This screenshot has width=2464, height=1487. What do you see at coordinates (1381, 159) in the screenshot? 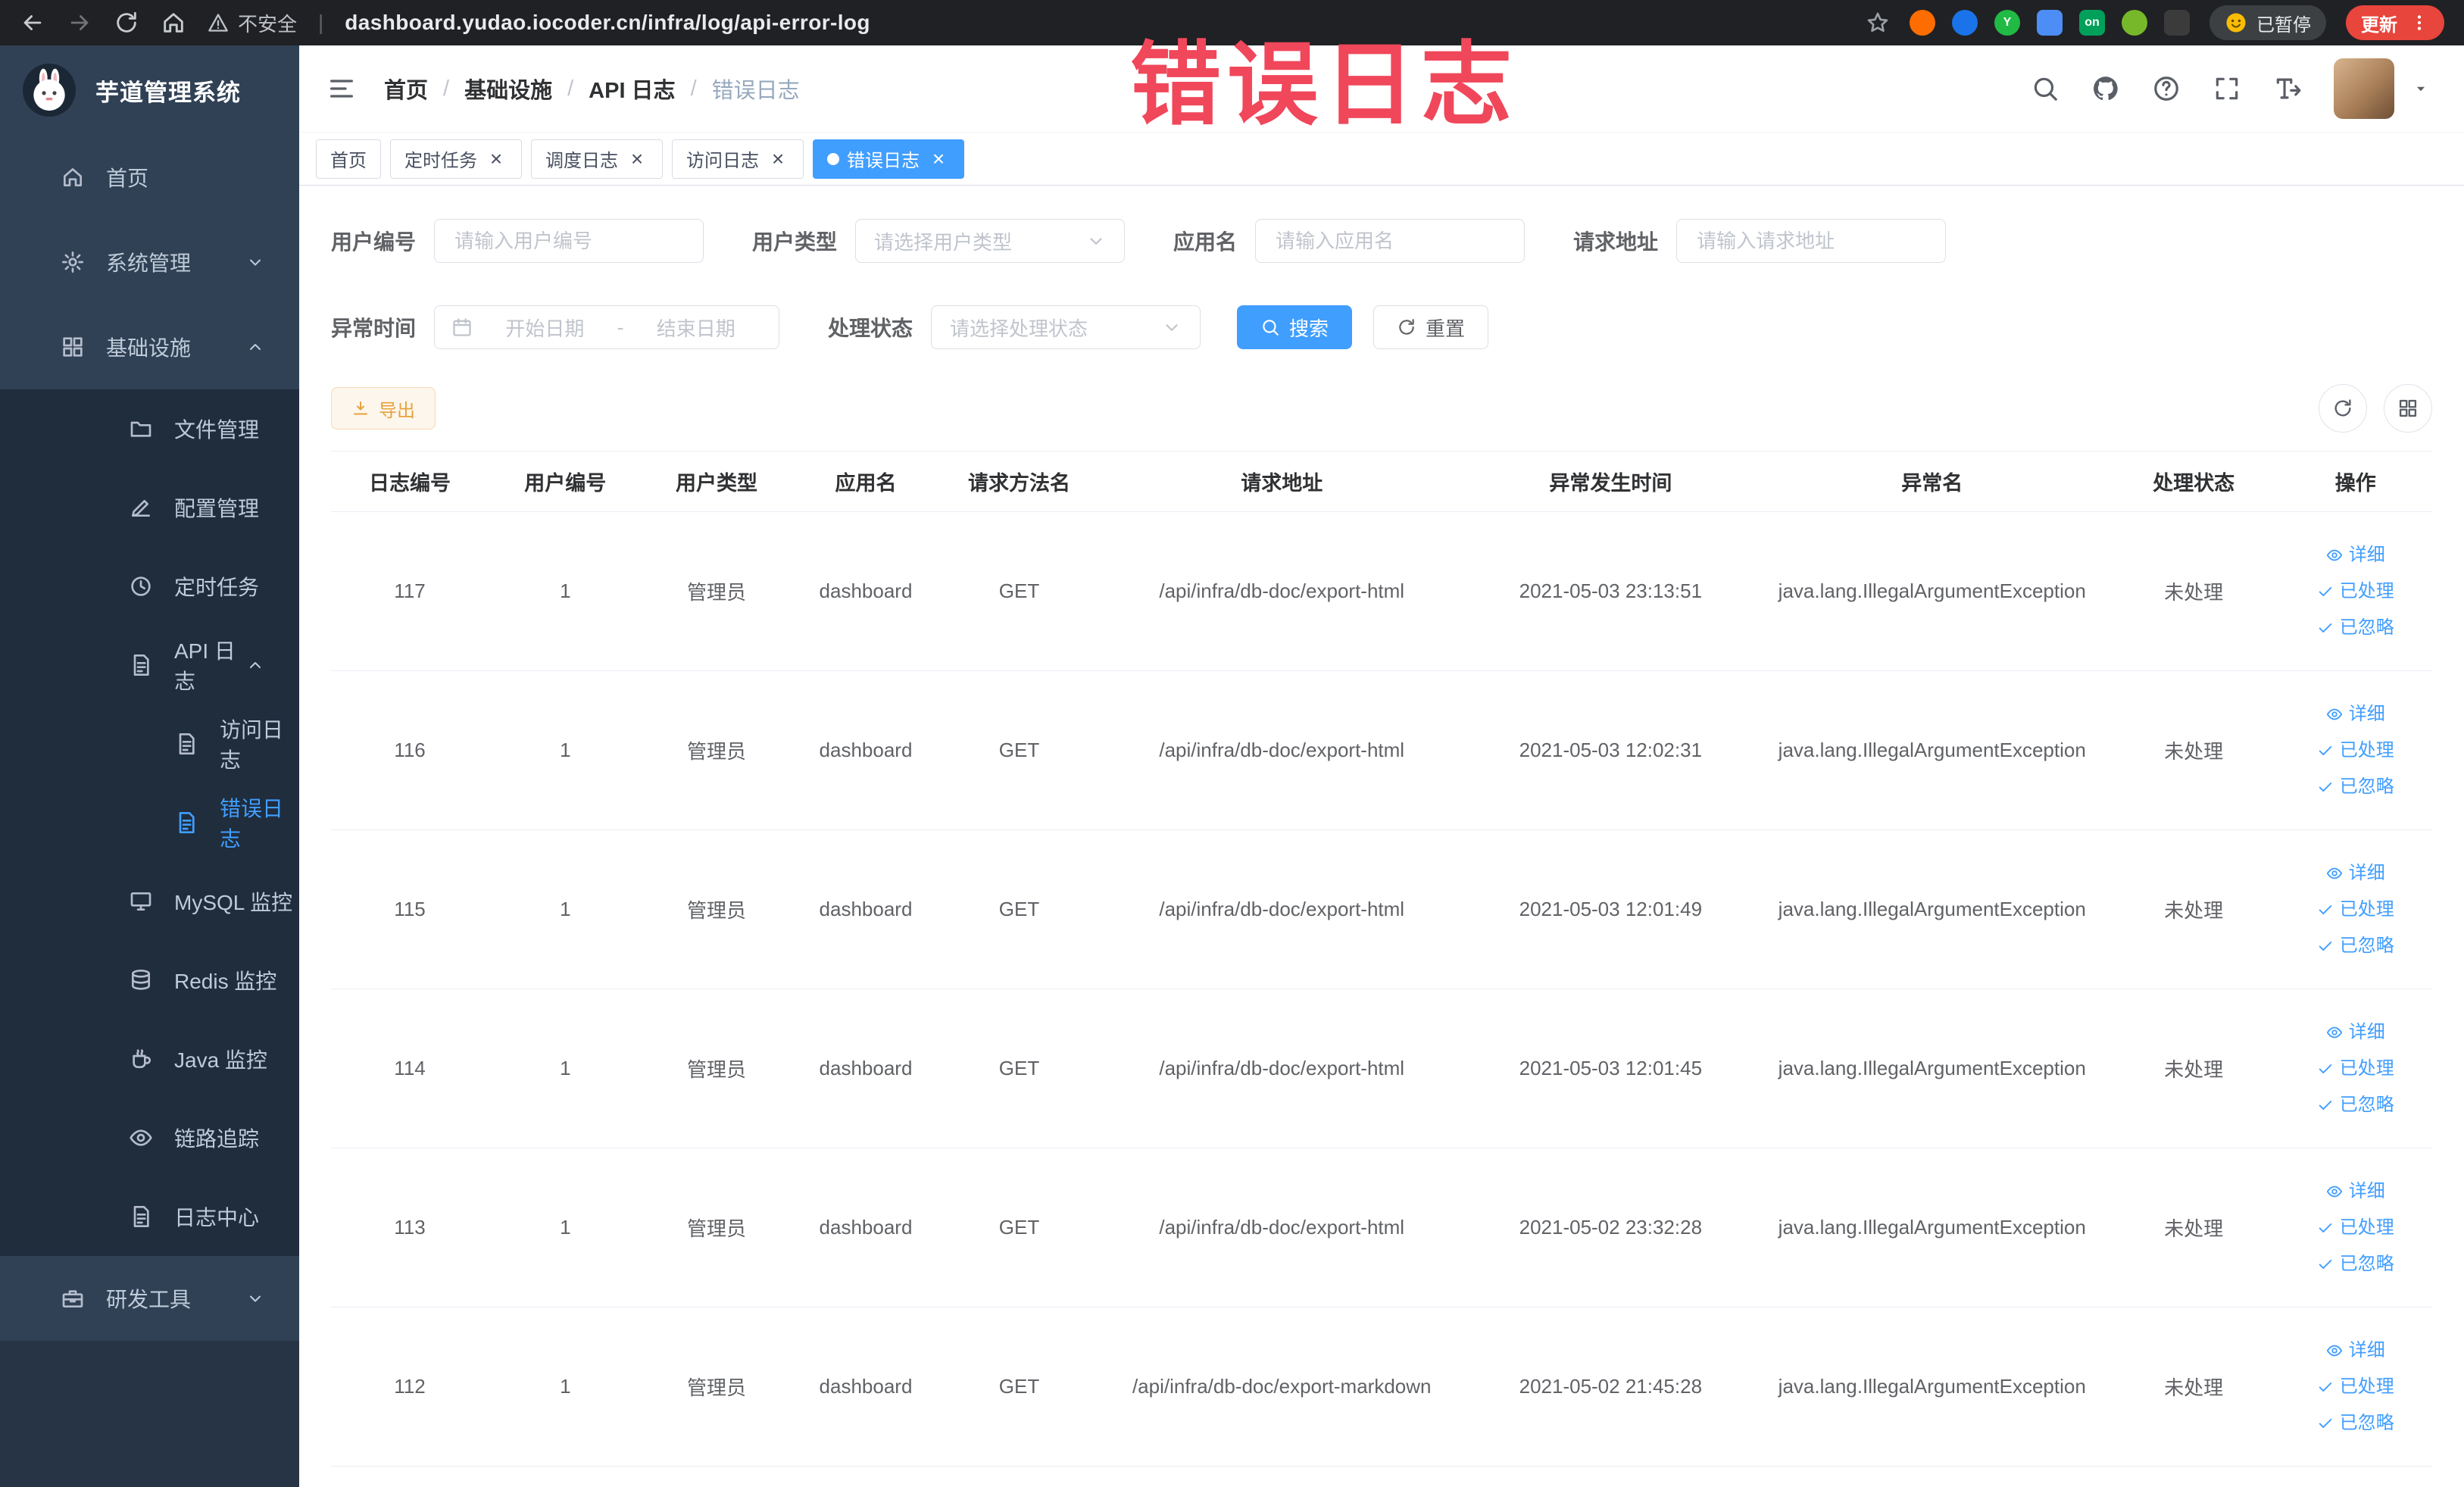
I see `tabs-bar: 首页 定时任务 × 调度日志 × 访问日志 × 错误日志 ×` at bounding box center [1381, 159].